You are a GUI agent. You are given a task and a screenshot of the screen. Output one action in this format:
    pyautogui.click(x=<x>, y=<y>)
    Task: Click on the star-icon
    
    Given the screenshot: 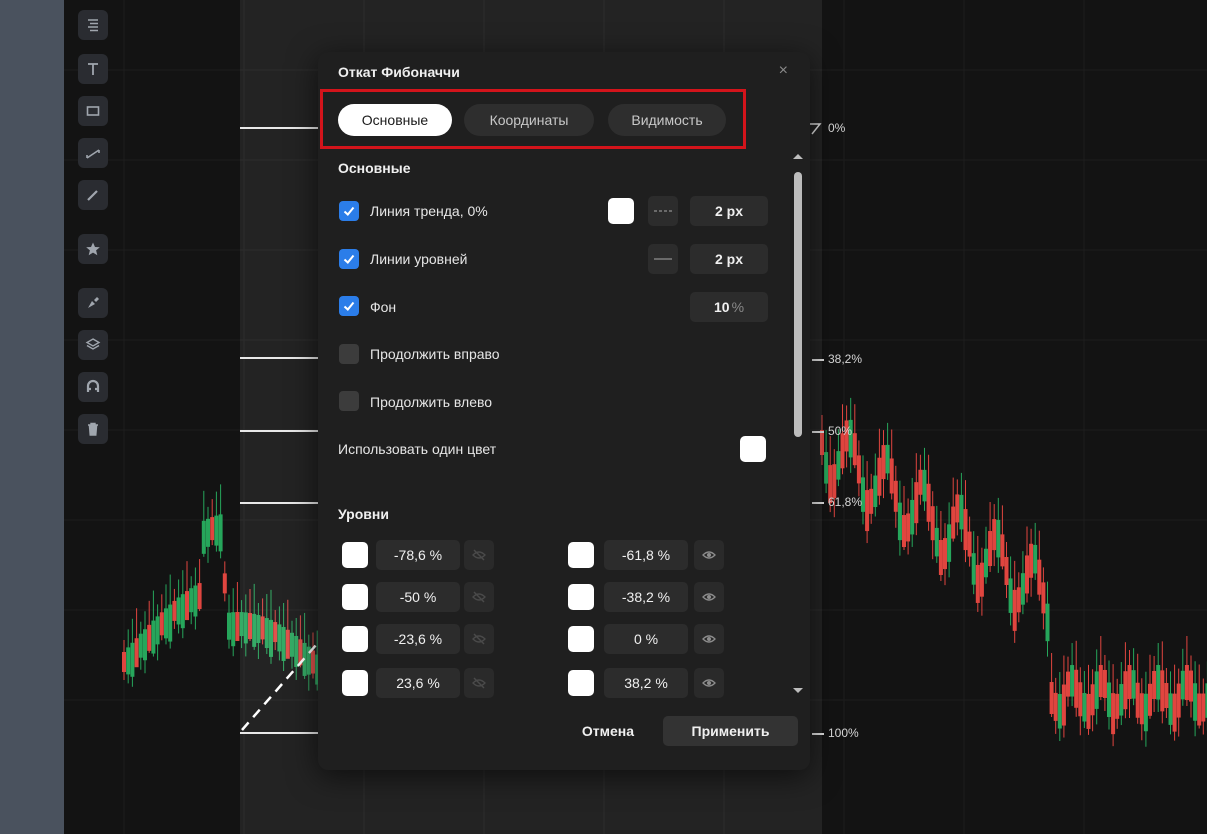 What is the action you would take?
    pyautogui.click(x=93, y=249)
    